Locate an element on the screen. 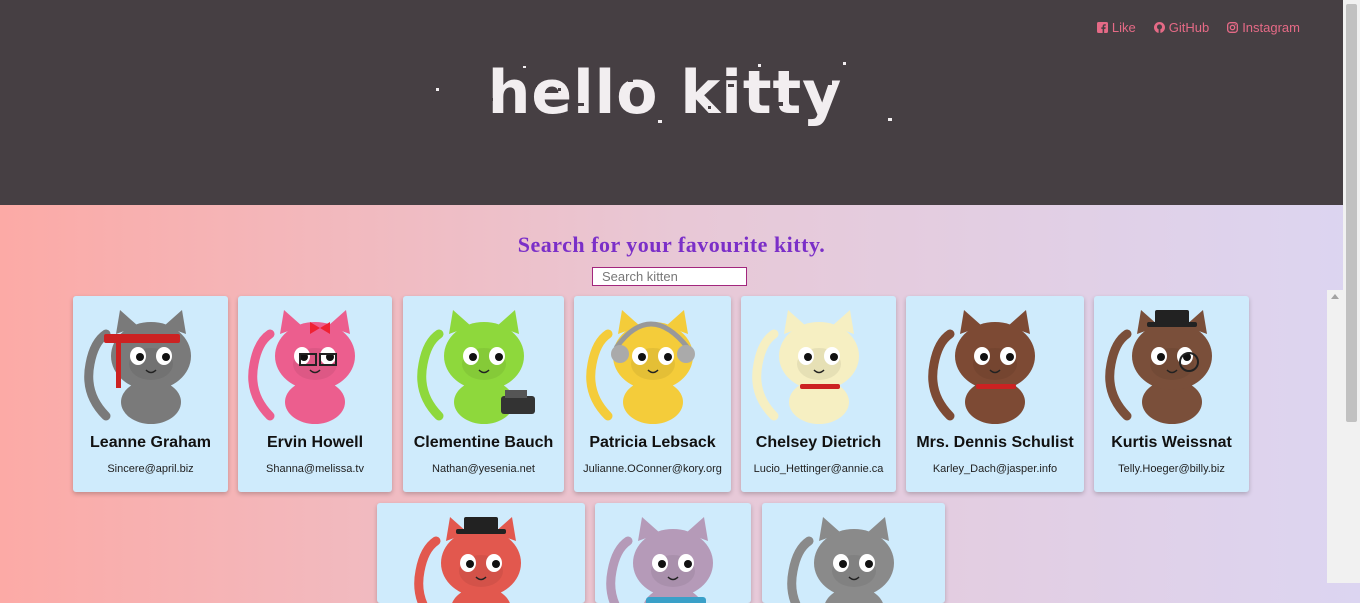 This screenshot has height=603, width=1360. kitty-name: Clementine Bauch is located at coordinates (483, 442).